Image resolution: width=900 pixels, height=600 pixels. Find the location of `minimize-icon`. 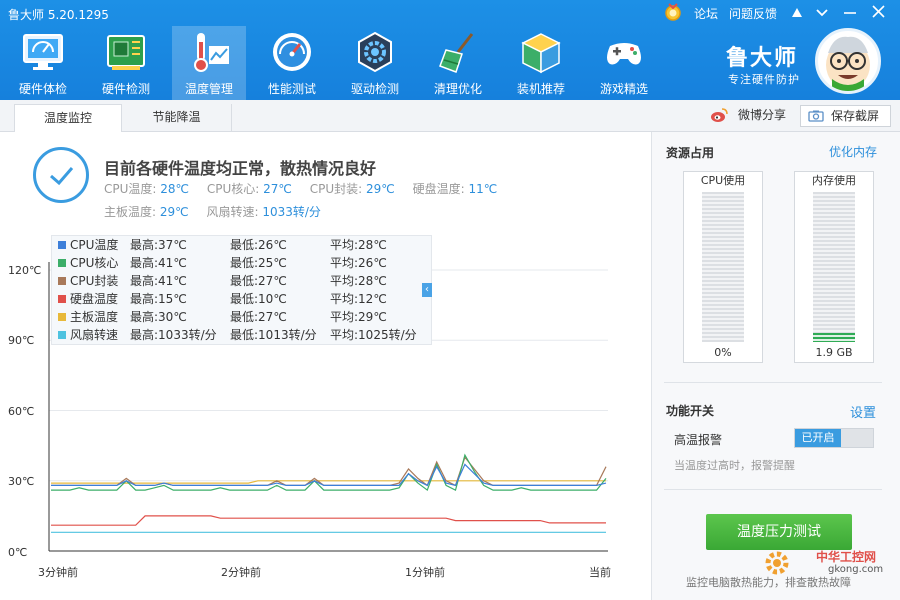

minimize-icon is located at coordinates (850, 12).